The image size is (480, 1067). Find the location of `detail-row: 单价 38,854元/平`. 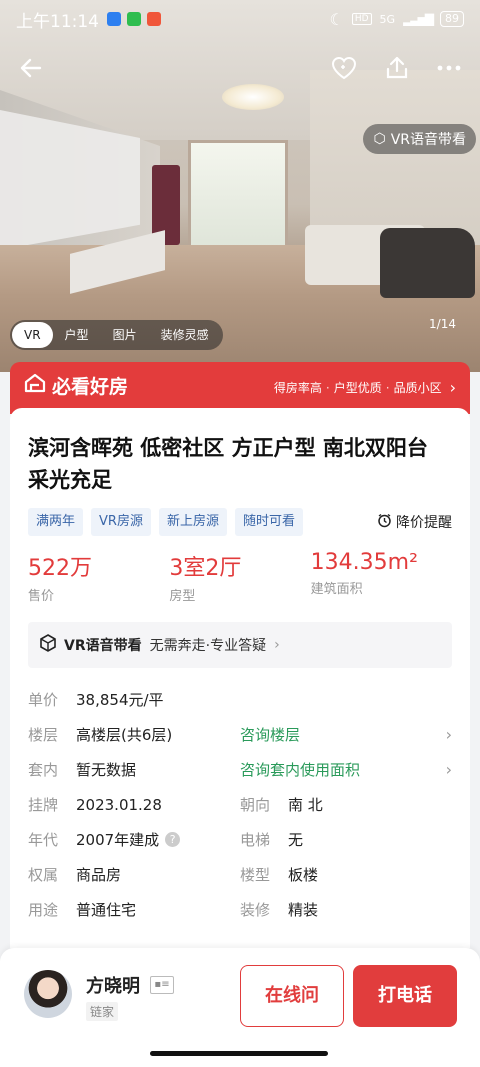

detail-row: 单价 38,854元/平 is located at coordinates (240, 699).